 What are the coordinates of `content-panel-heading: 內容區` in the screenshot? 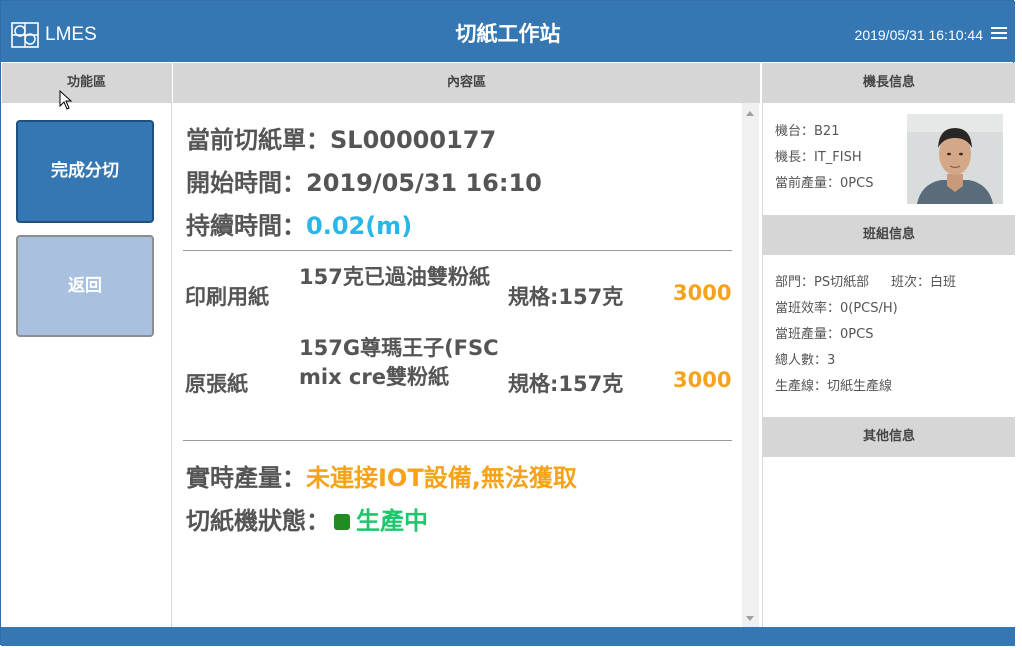 It's located at (466, 83).